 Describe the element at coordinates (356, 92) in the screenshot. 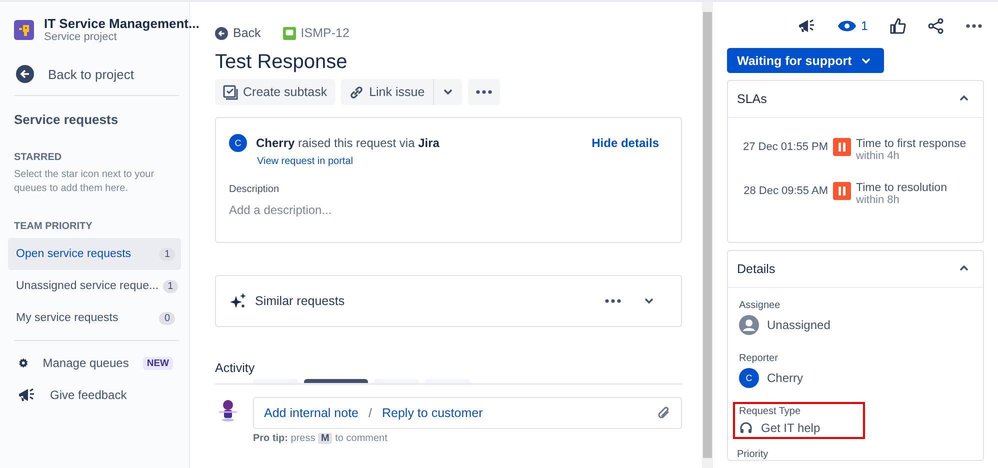

I see `link-icon` at that location.